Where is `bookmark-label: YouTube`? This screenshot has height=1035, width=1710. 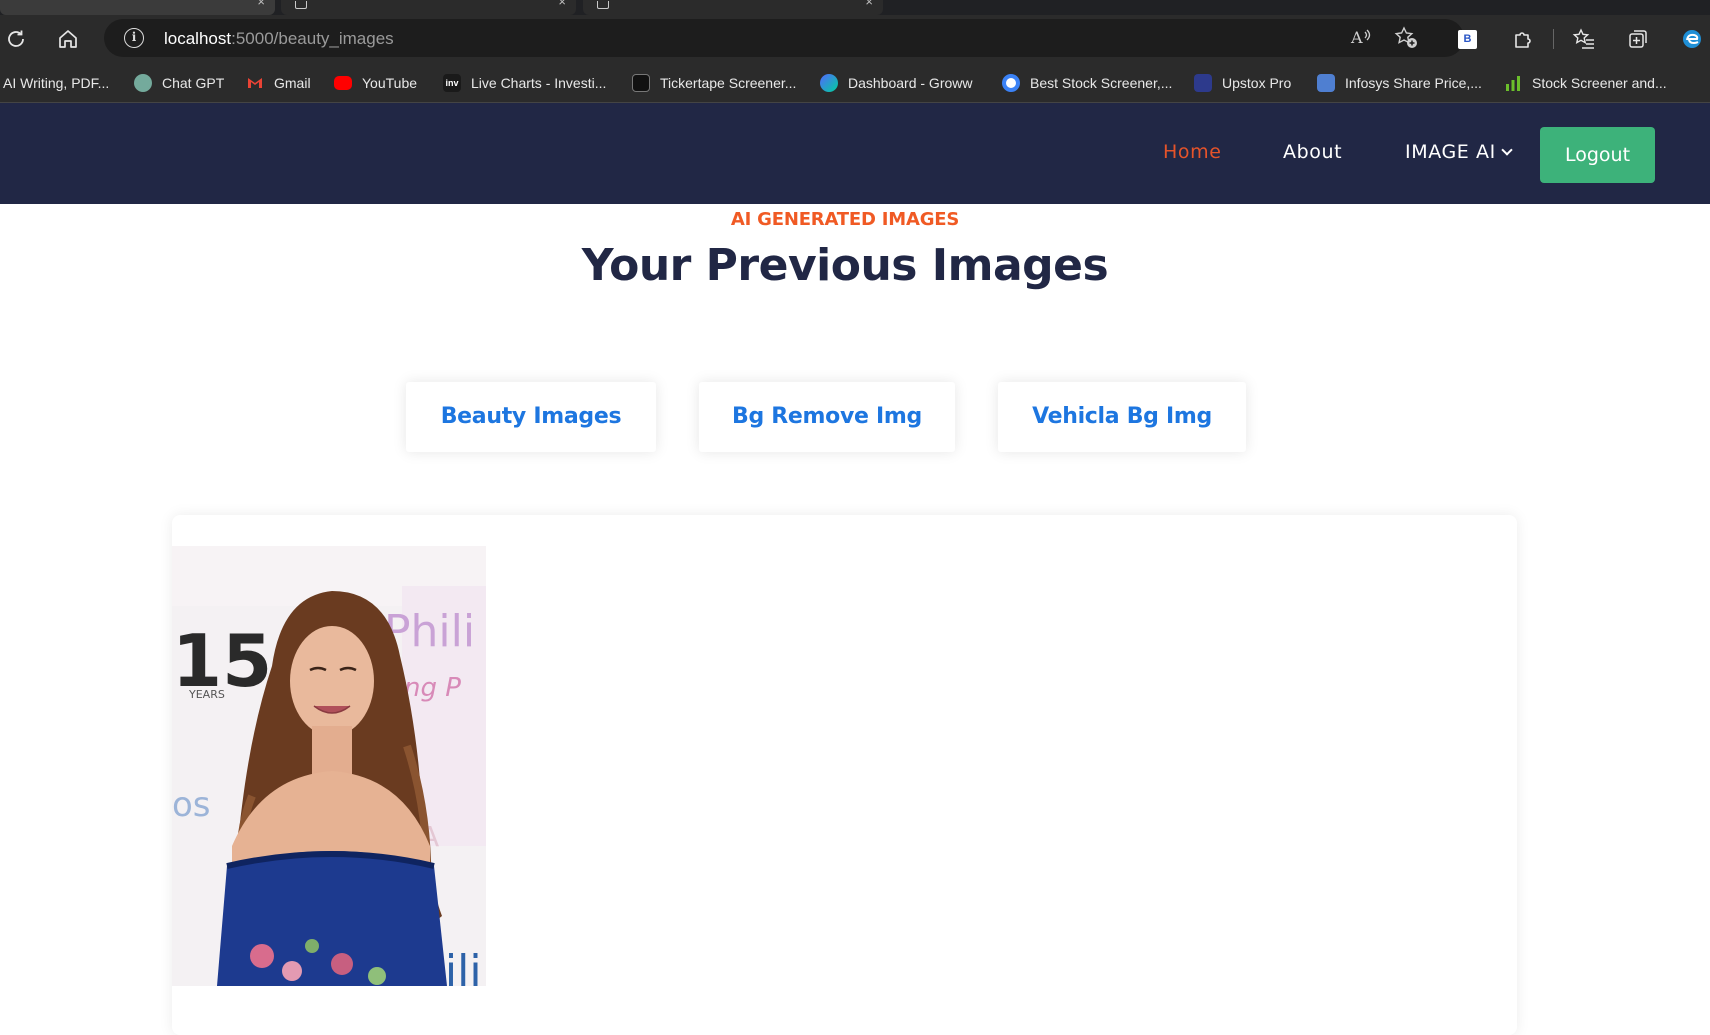 bookmark-label: YouTube is located at coordinates (390, 83).